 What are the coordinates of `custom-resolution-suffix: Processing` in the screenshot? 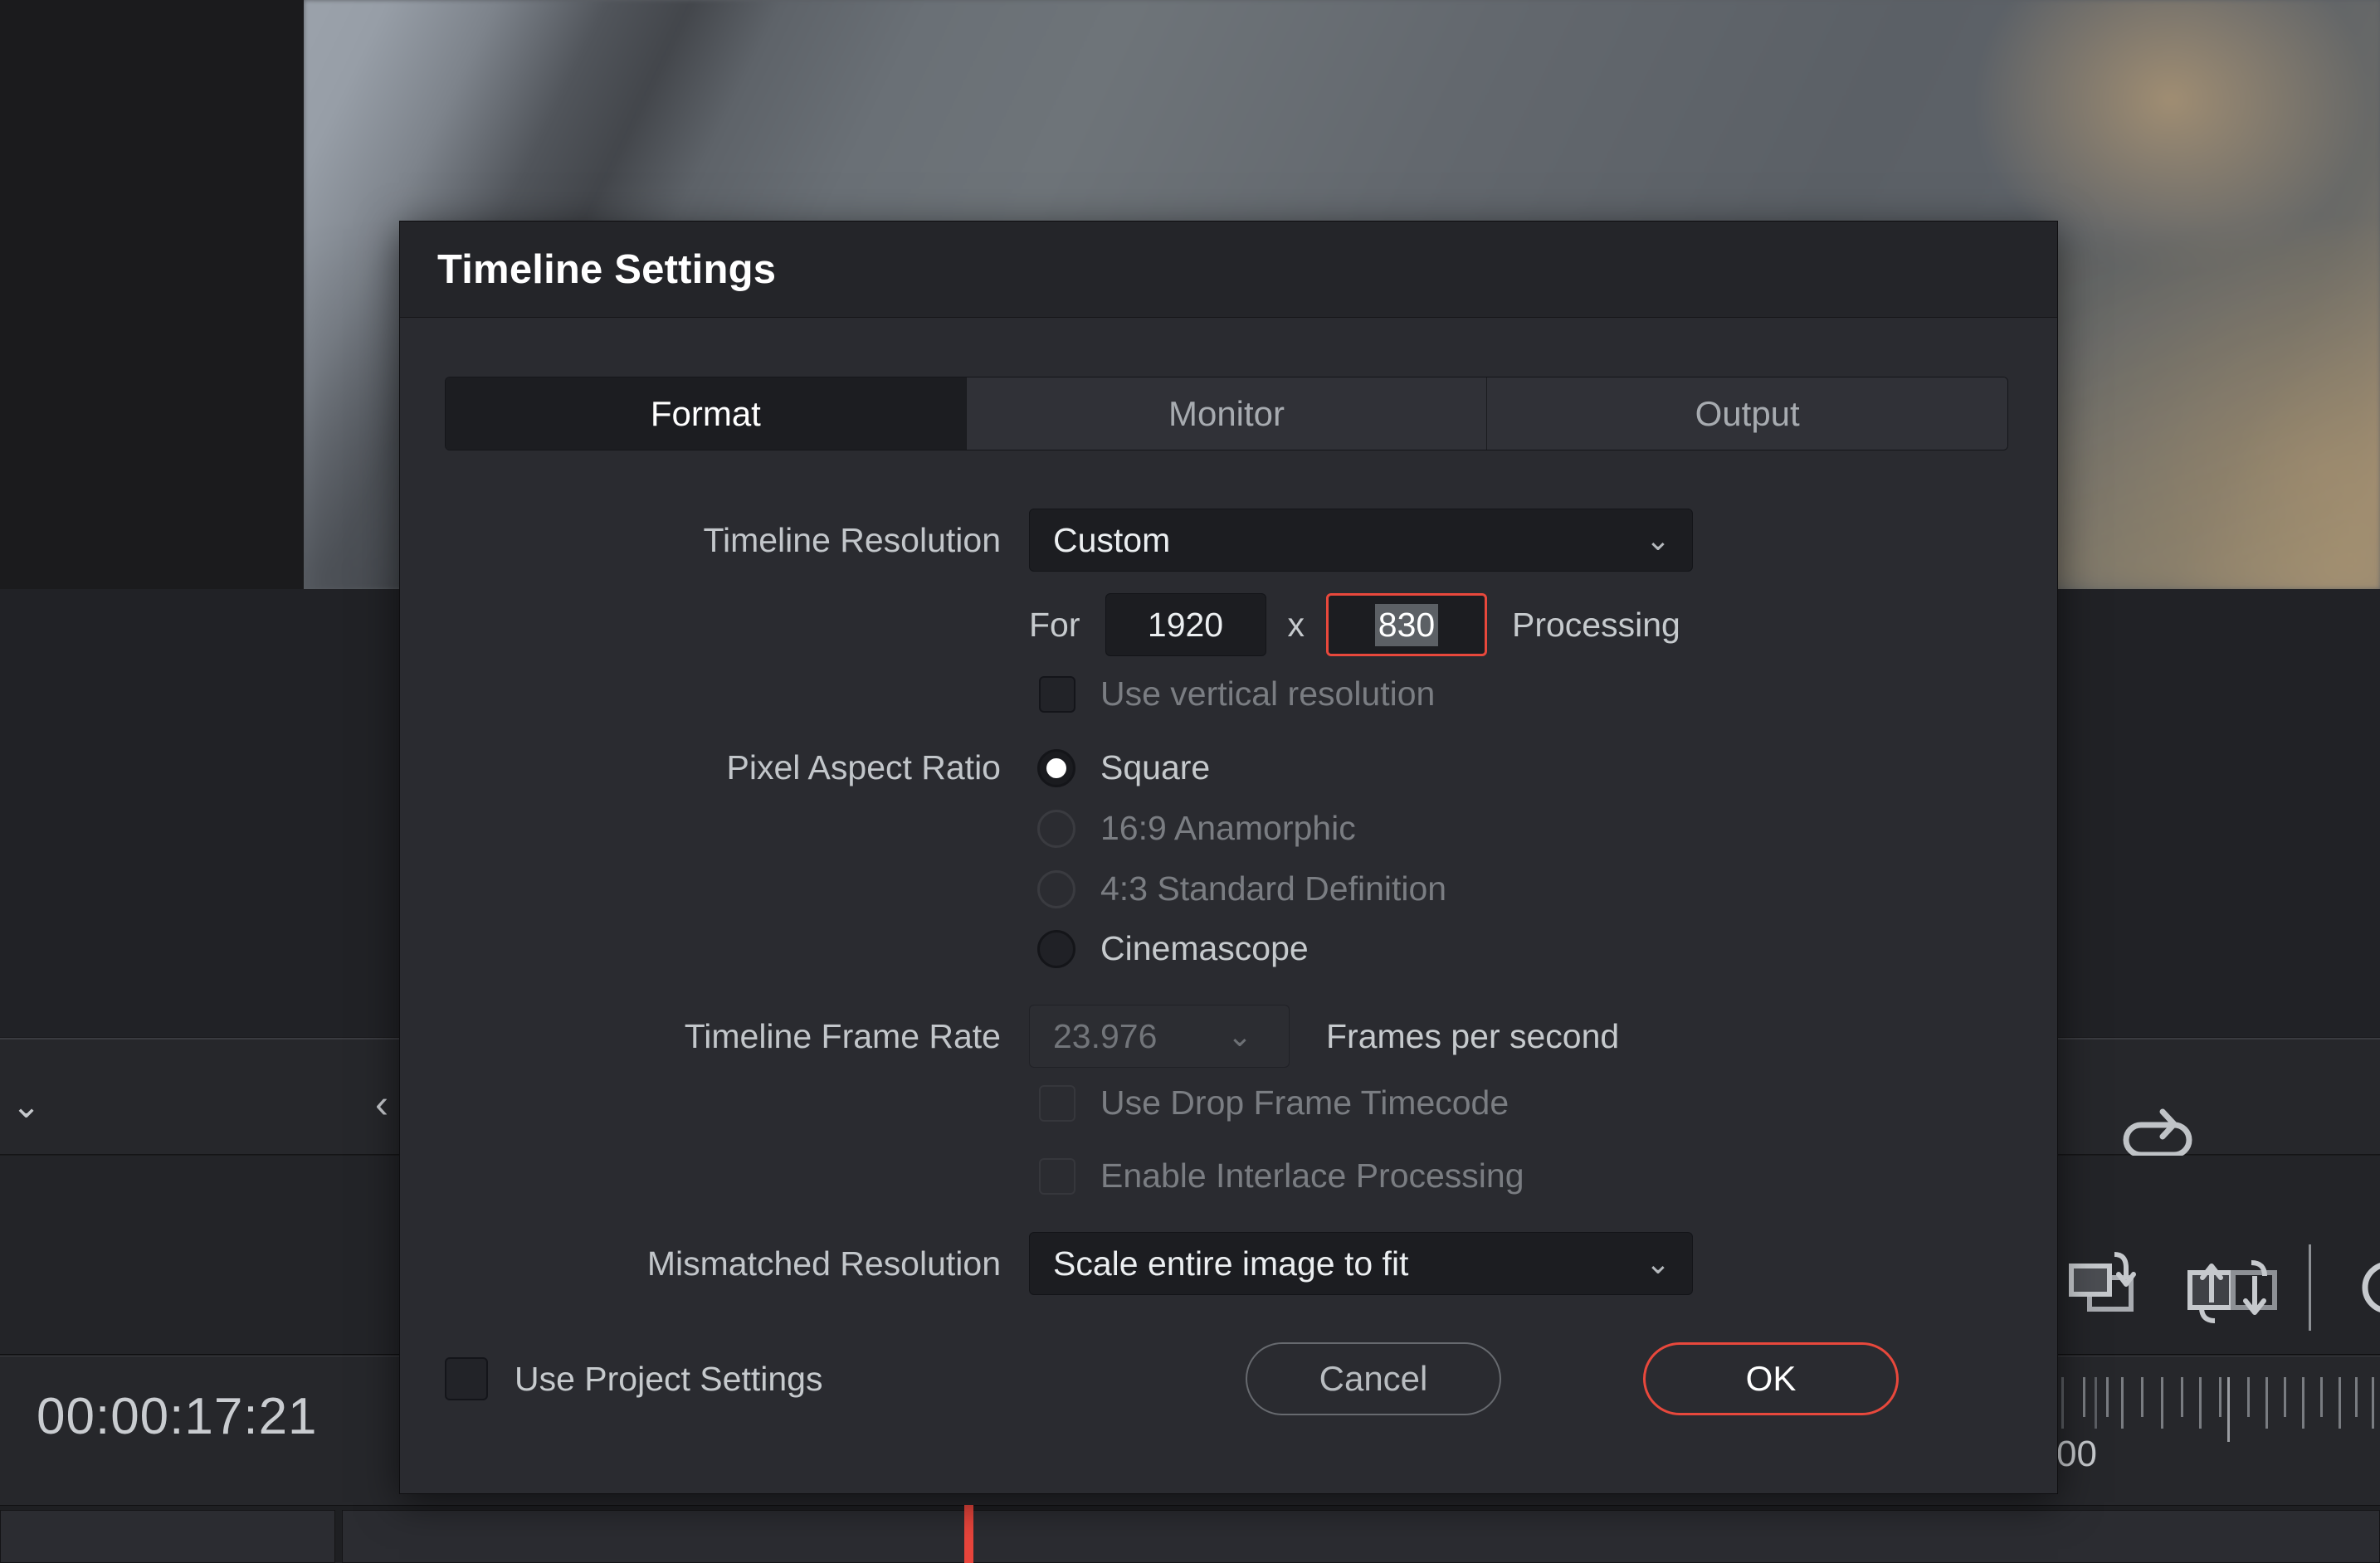 It's located at (1596, 624).